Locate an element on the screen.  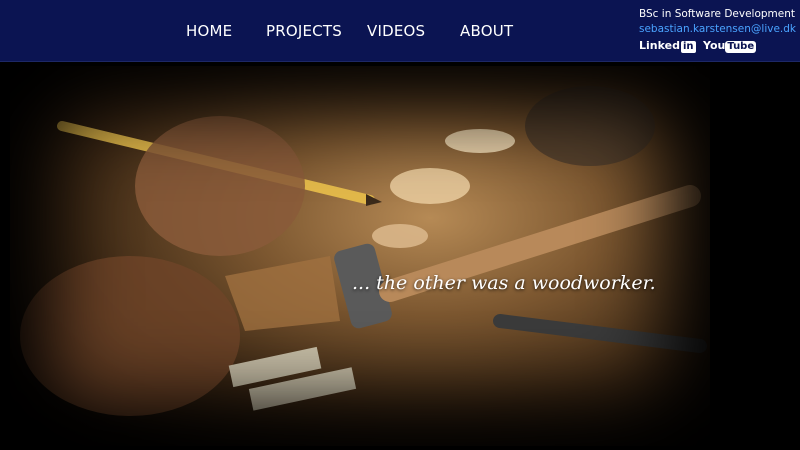
youtube-icon: You Tube is located at coordinates (730, 46).